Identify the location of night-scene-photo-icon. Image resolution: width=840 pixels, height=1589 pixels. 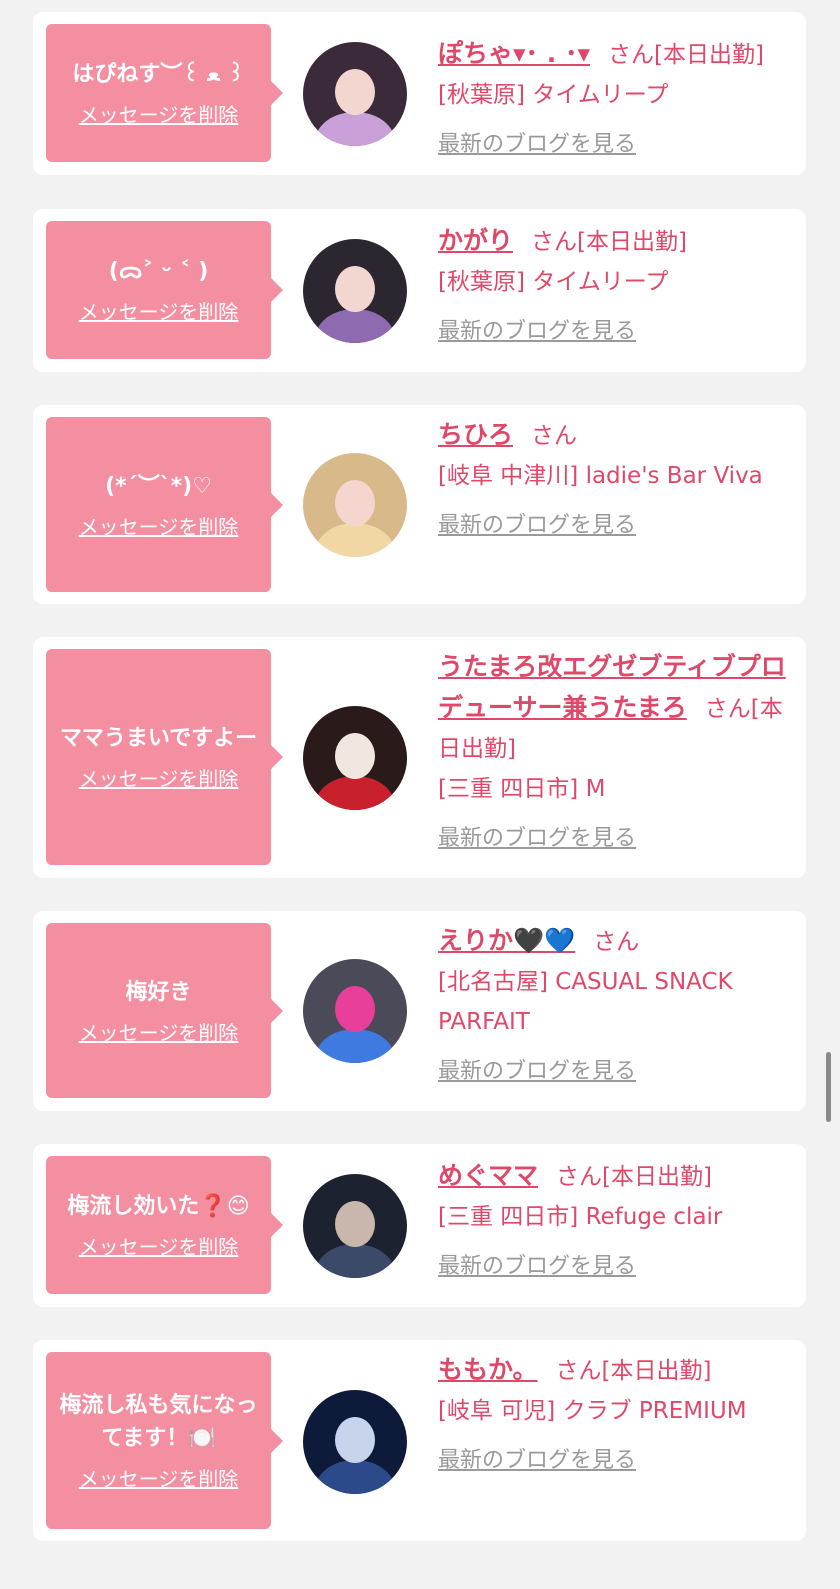
(355, 1442).